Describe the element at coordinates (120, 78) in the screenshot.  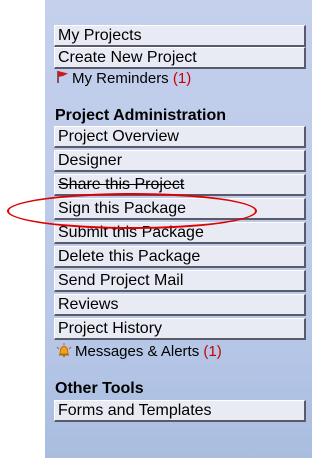
I see `my-reminders-label: My Reminders` at that location.